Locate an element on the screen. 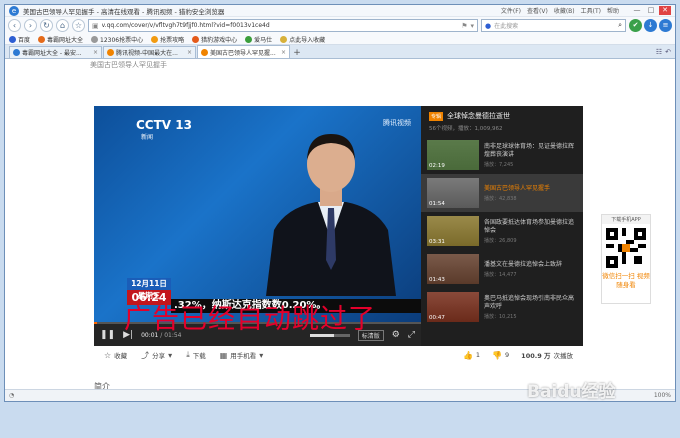 This screenshot has height=438, width=680. dislike-button: 👎 9 is located at coordinates (500, 355).